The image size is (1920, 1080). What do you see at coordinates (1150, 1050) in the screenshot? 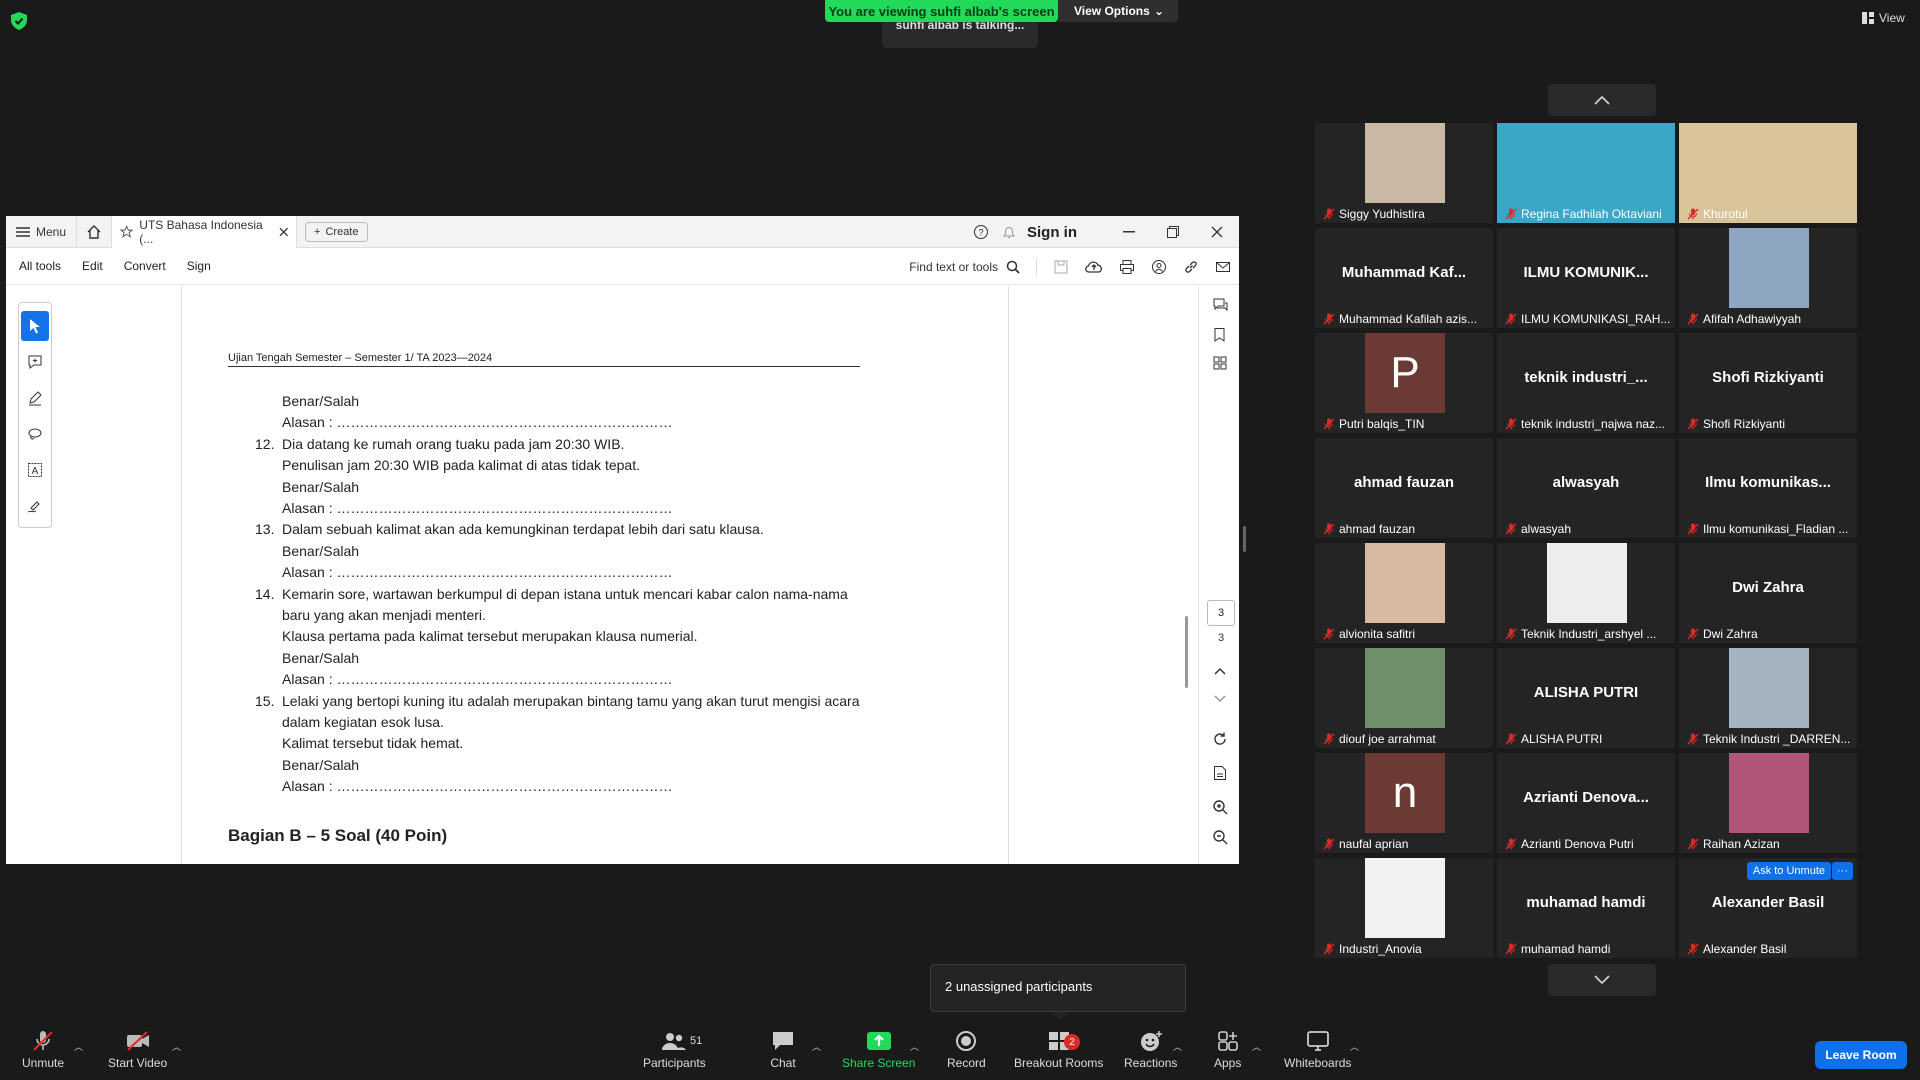
I see `reactions-button: Reactions` at bounding box center [1150, 1050].